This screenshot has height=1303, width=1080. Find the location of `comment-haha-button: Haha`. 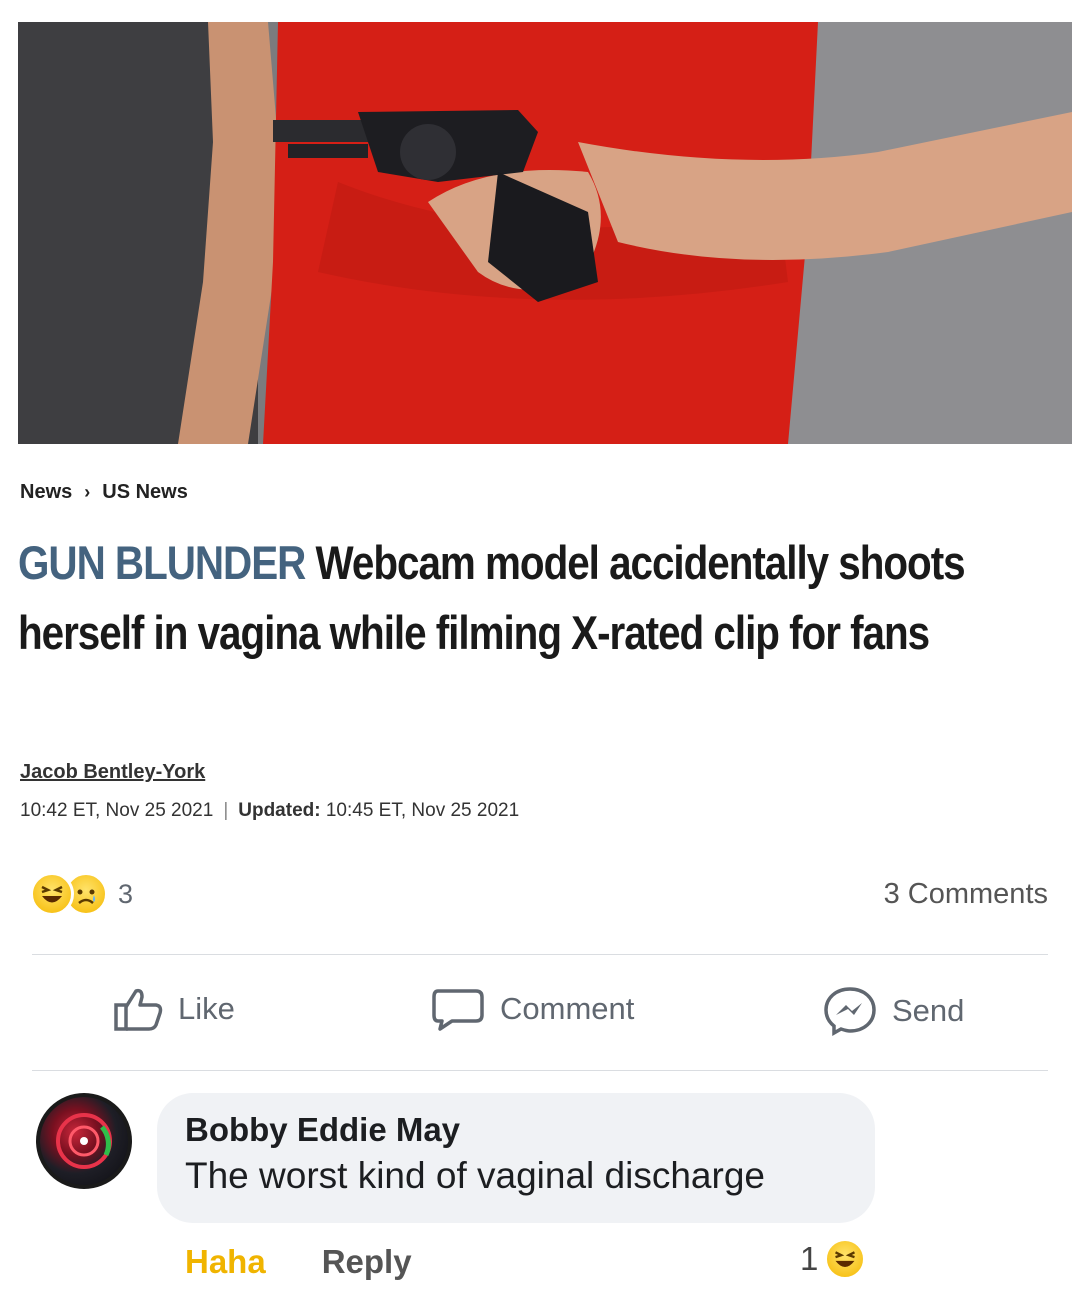

comment-haha-button: Haha is located at coordinates (225, 1262).